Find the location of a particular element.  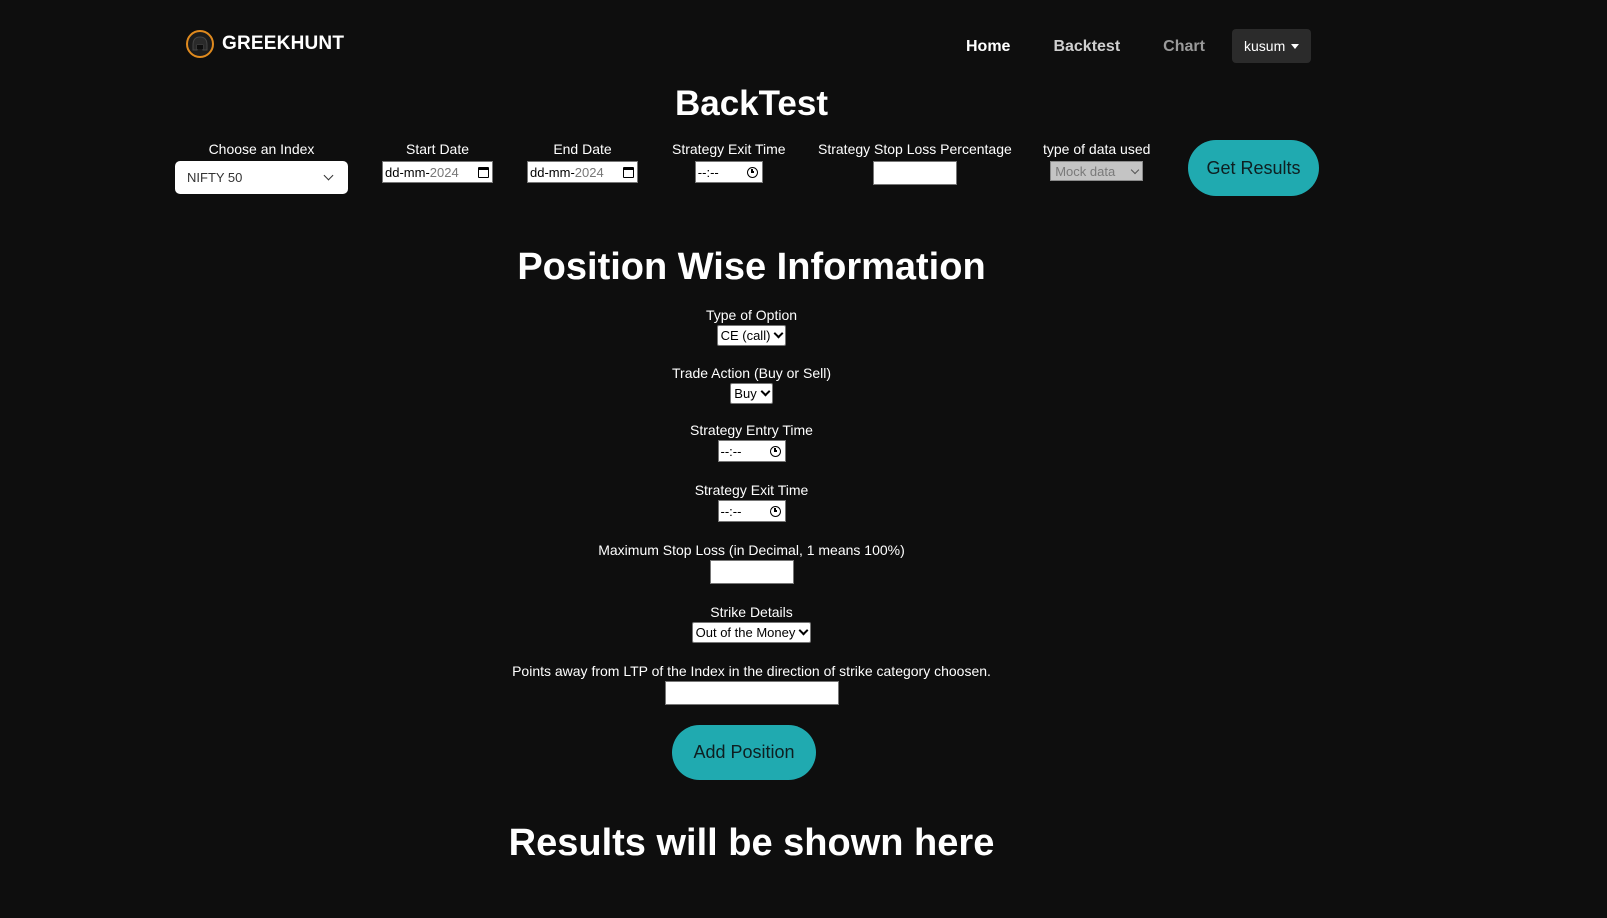

caret-down-icon is located at coordinates (1295, 46).